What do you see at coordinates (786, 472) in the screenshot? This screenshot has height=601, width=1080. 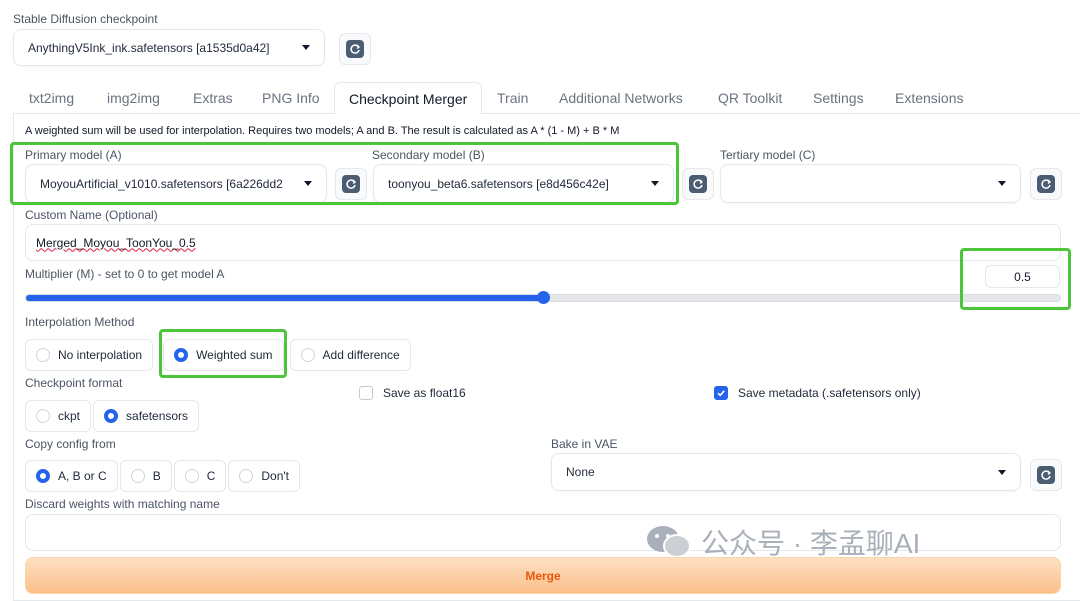 I see `bake-vae-dropdown: None` at bounding box center [786, 472].